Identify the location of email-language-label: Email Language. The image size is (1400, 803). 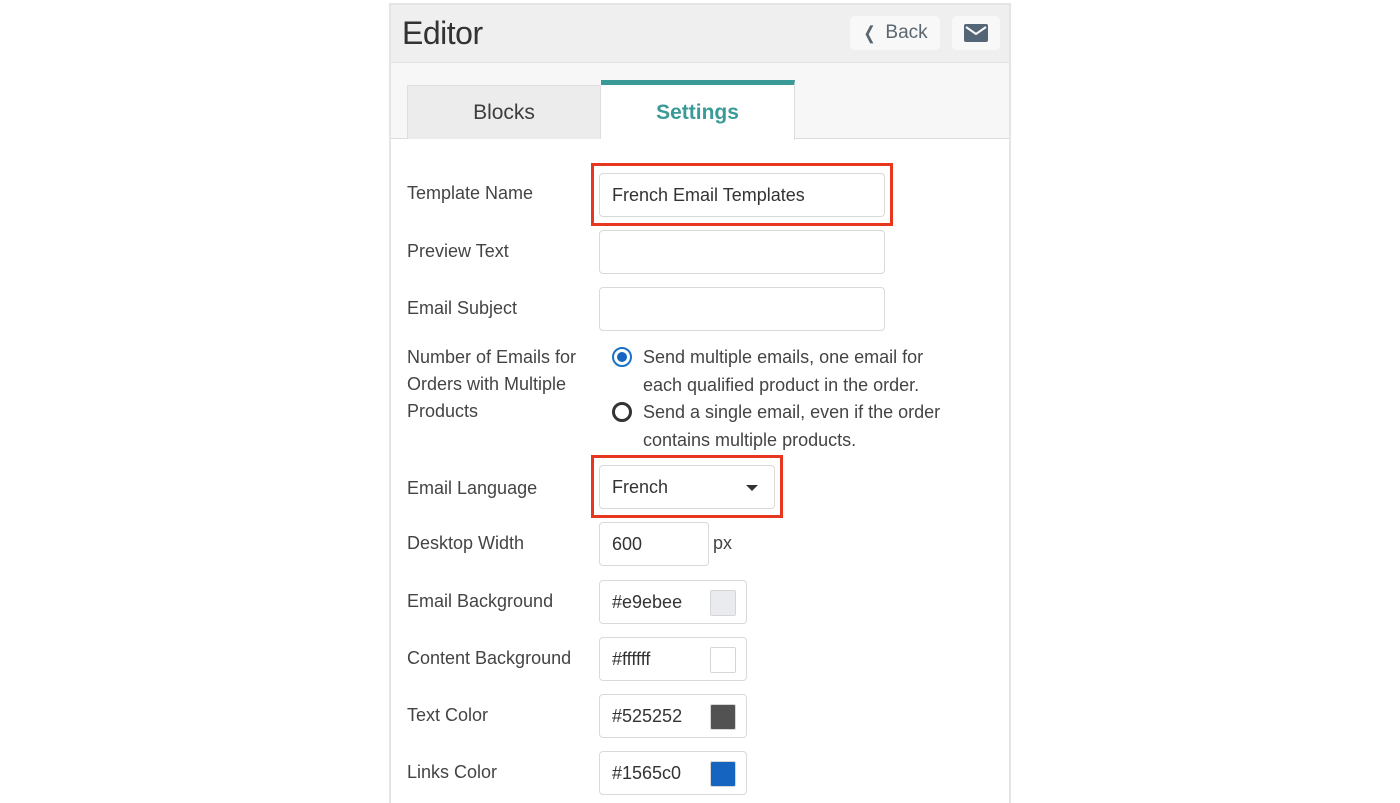
(472, 488).